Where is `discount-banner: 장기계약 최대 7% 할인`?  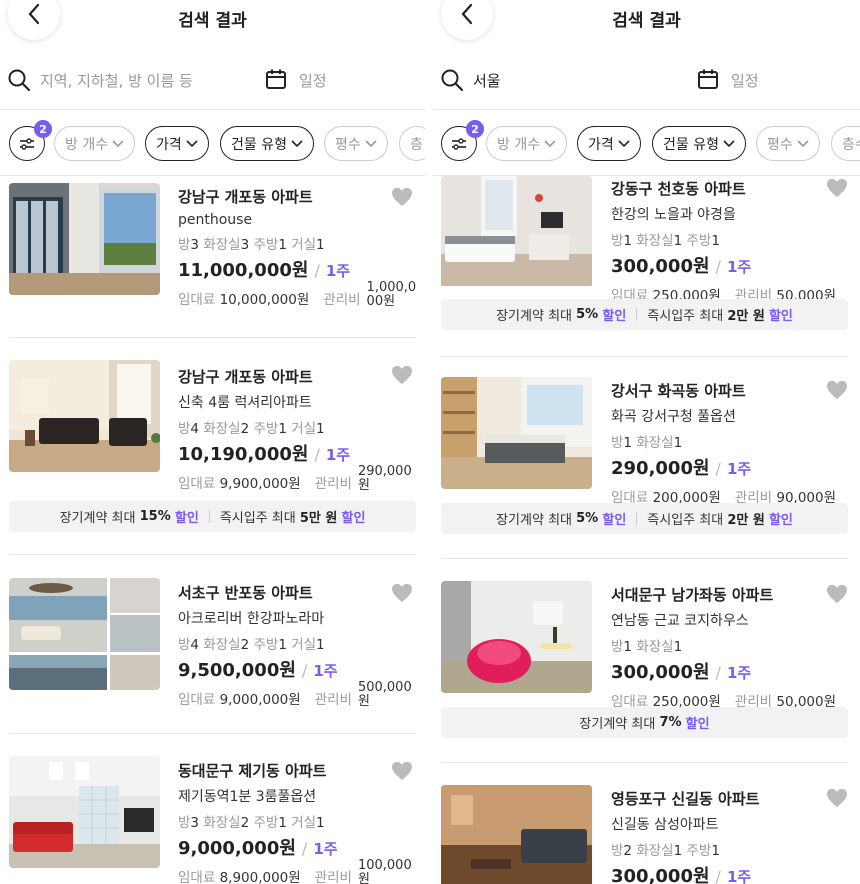
discount-banner: 장기계약 최대 7% 할인 is located at coordinates (644, 722).